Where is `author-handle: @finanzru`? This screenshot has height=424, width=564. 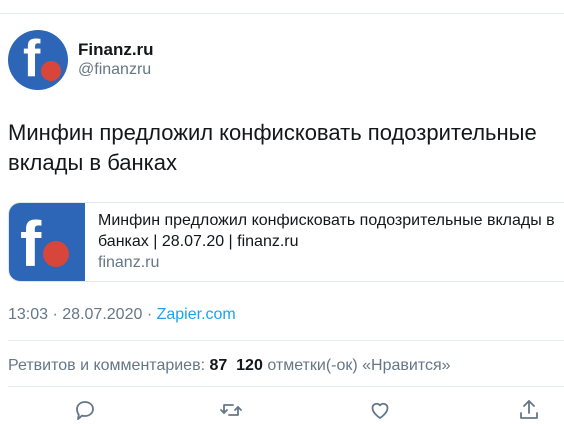 author-handle: @finanzru is located at coordinates (114, 70).